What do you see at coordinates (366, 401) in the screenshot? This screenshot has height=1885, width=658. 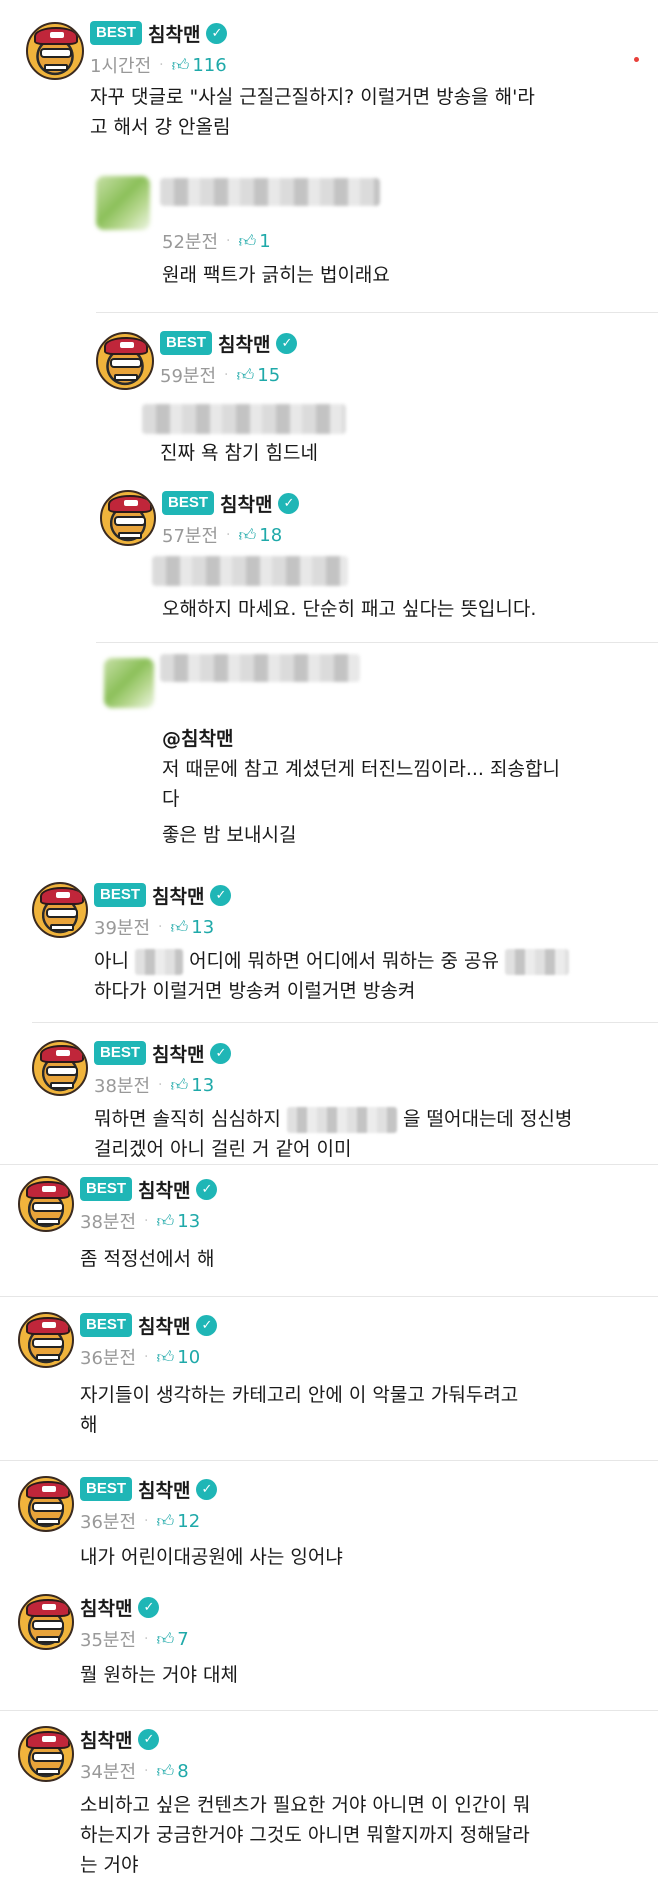 I see `comment-item: BEST 침착맨 ✓ 59분전 · 👍︎ 15 진짜 욕 참기 힘드네` at bounding box center [366, 401].